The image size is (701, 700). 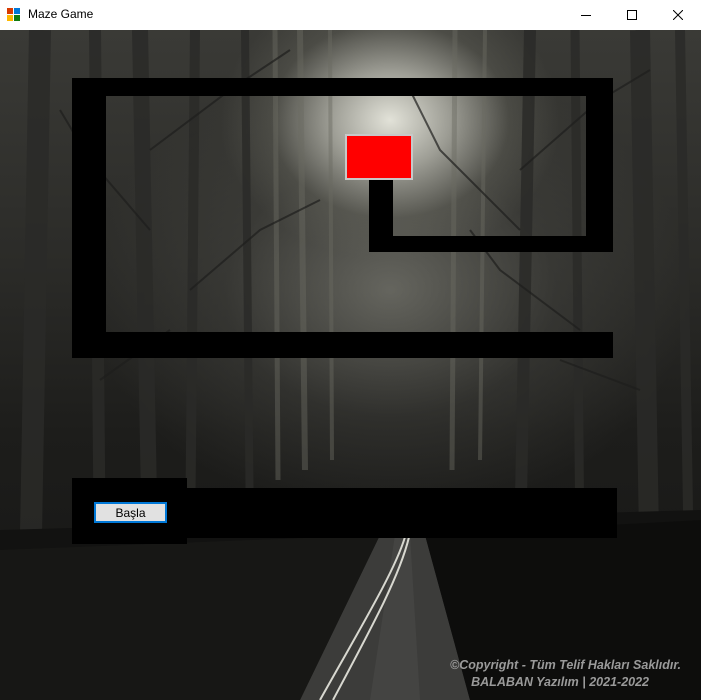 I want to click on close-icon, so click(x=678, y=15).